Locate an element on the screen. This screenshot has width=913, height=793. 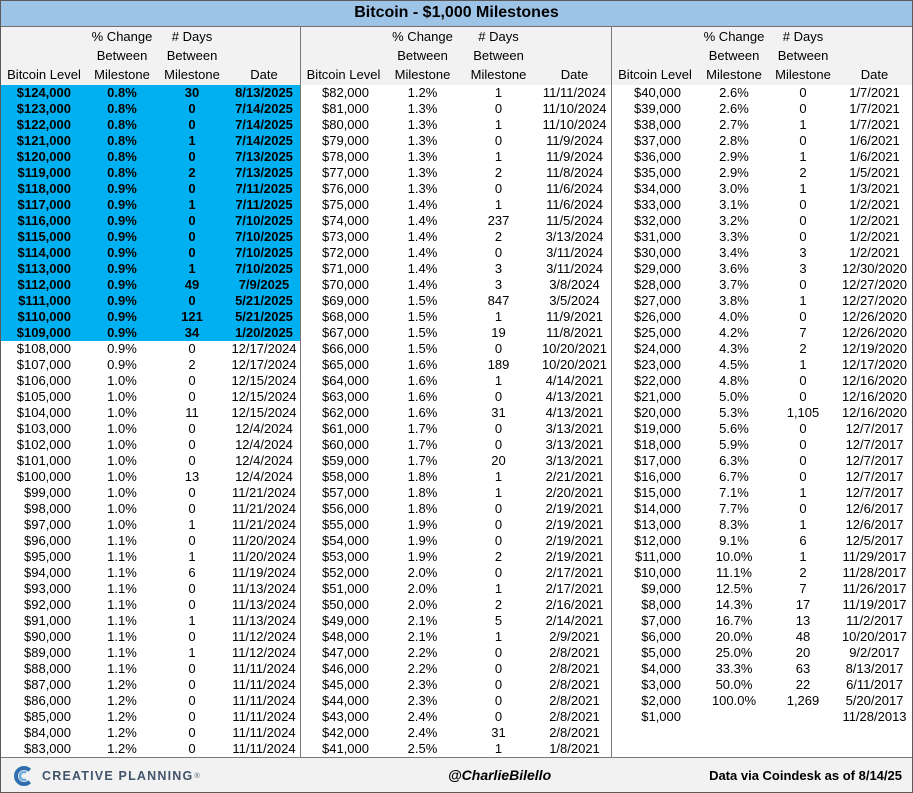
pct-change-cell: 16.7% is located at coordinates (734, 620).